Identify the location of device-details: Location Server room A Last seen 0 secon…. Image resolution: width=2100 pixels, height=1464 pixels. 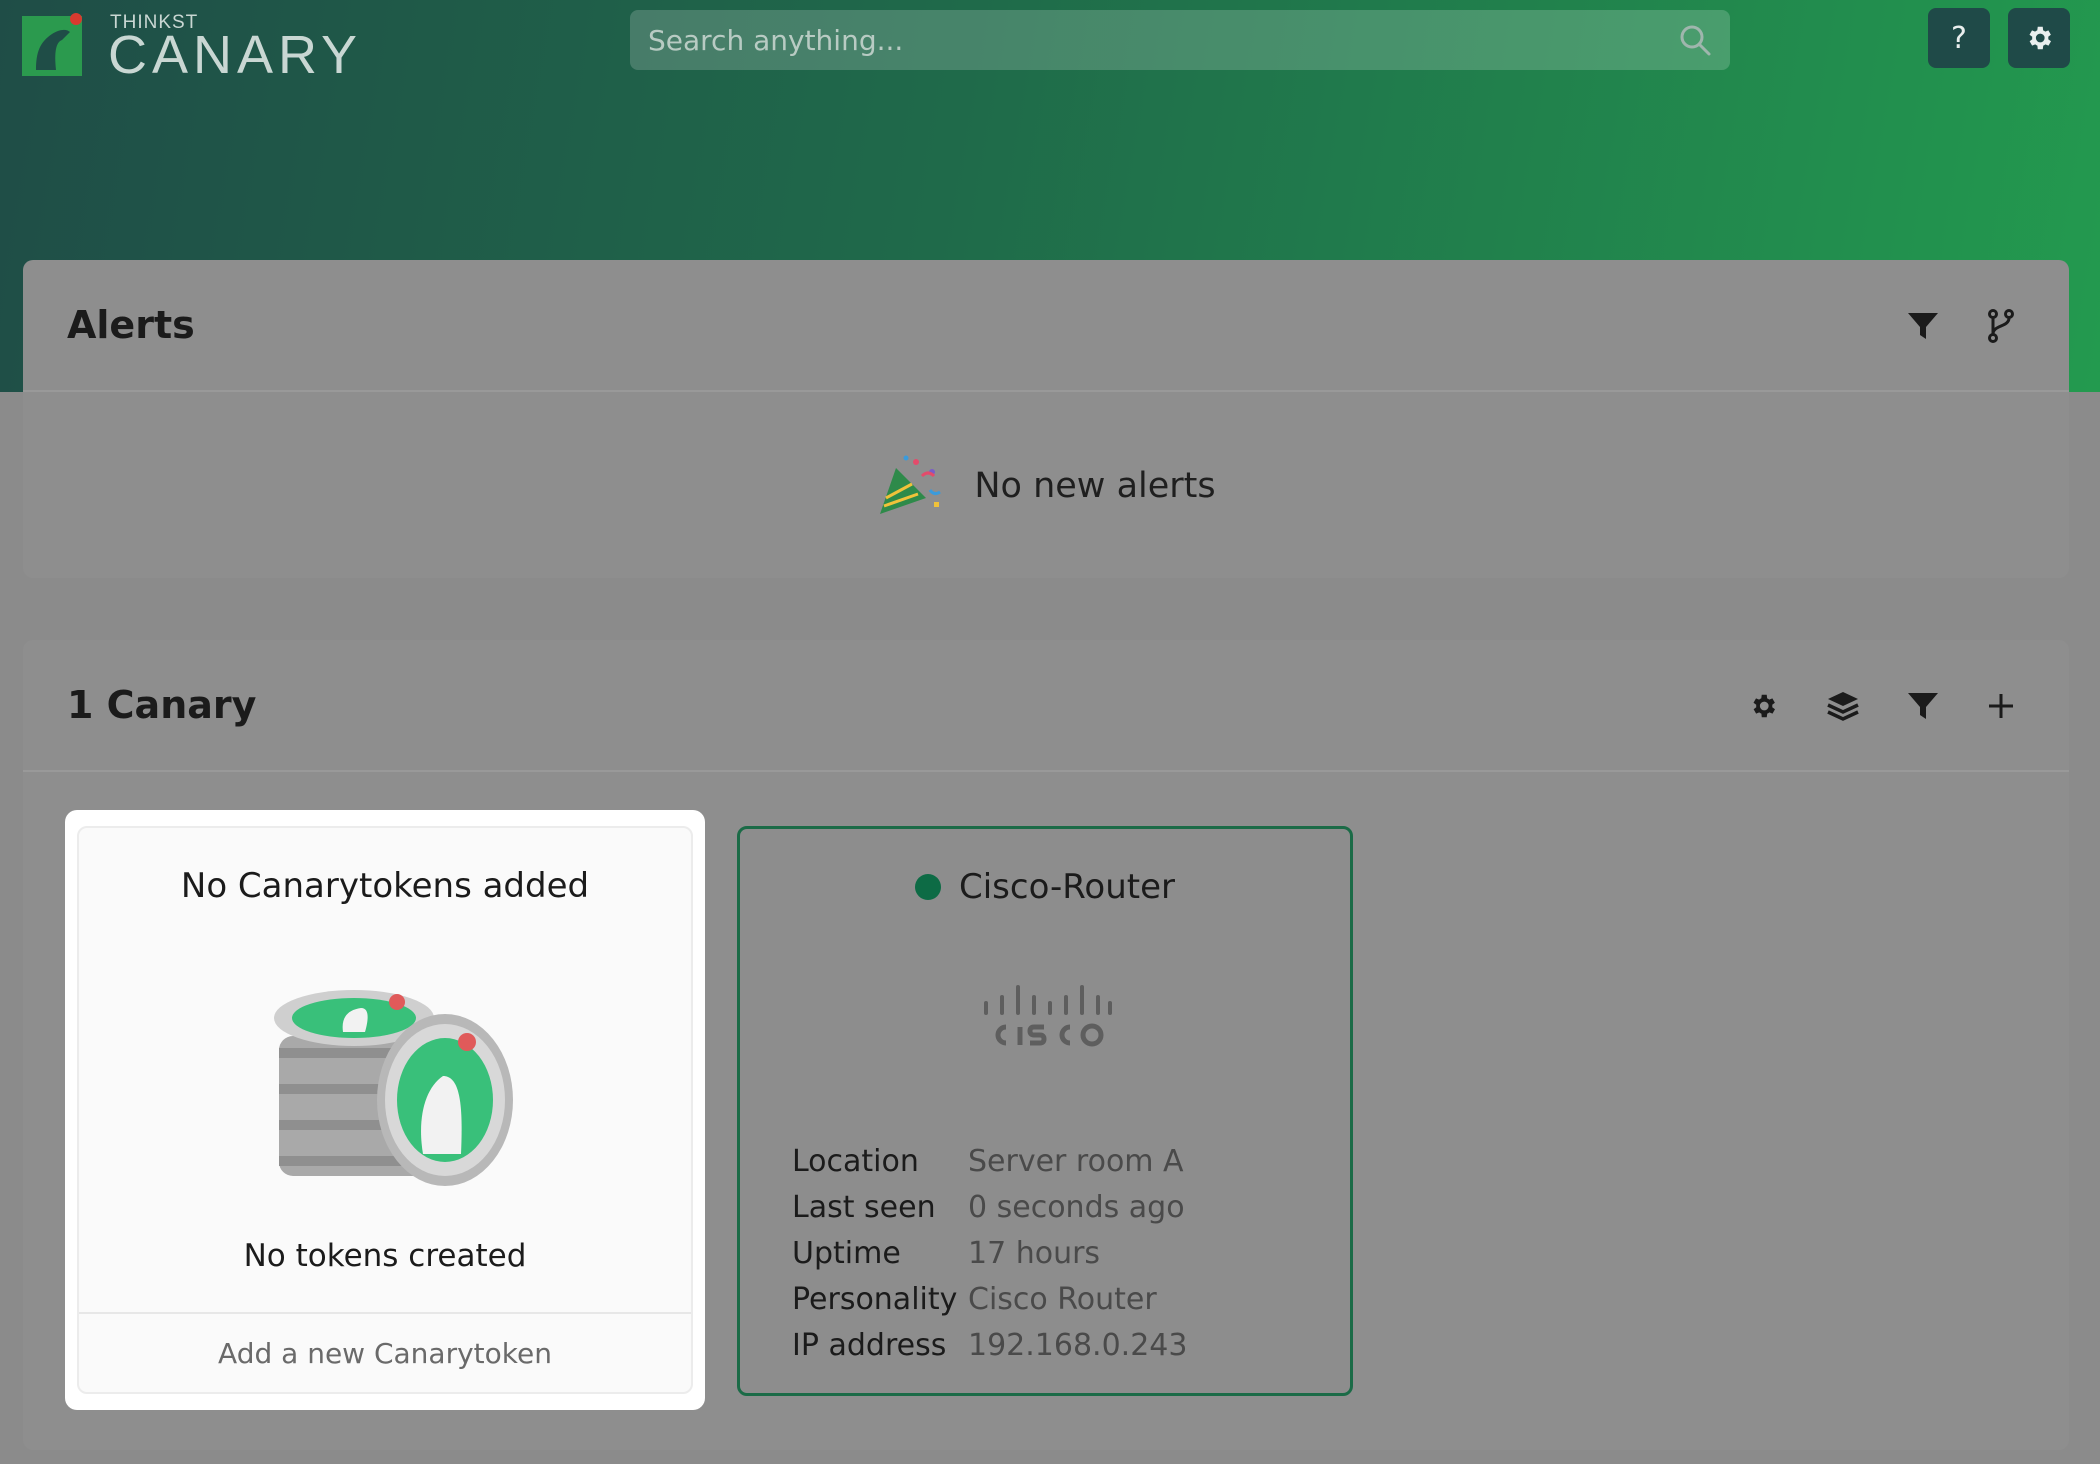
(989, 1254).